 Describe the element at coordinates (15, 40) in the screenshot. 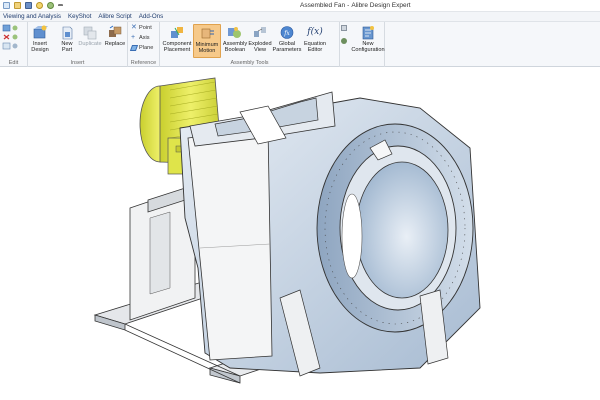

I see `edit-tools-icons` at that location.